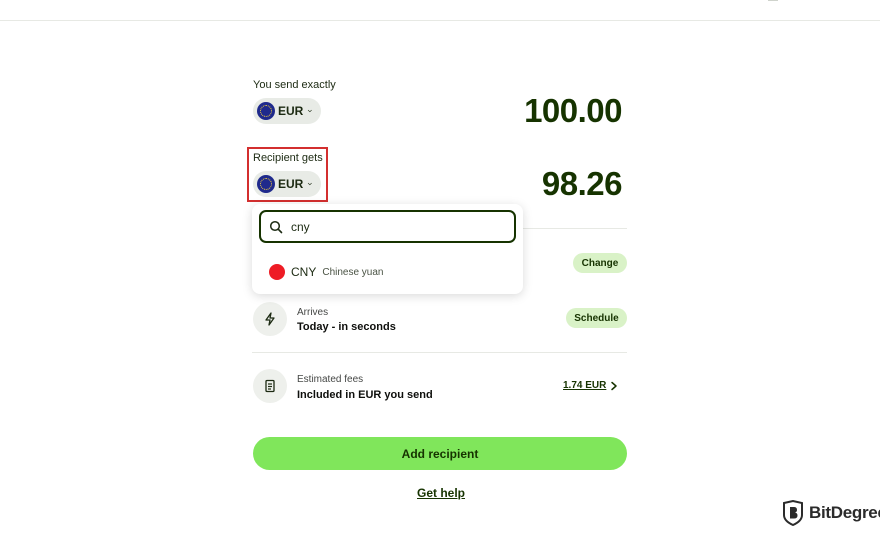  What do you see at coordinates (584, 385) in the screenshot?
I see `fees-amount-link: 1.74 EUR` at bounding box center [584, 385].